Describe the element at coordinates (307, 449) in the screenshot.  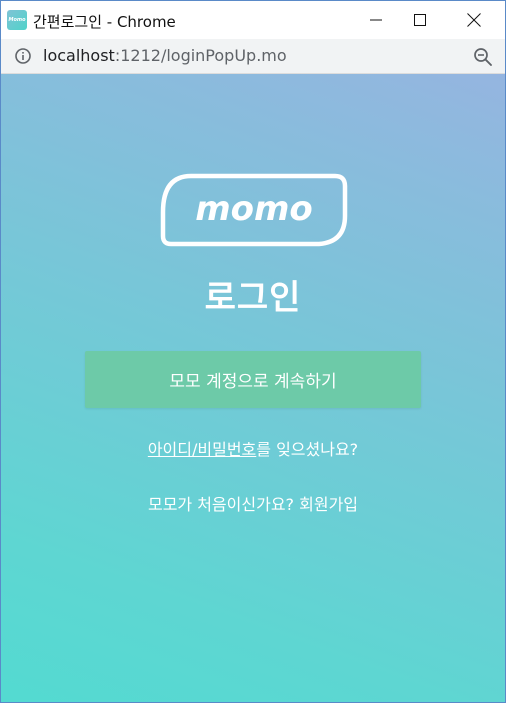
I see `forgot-suffix: 를 잊으셨나요?` at that location.